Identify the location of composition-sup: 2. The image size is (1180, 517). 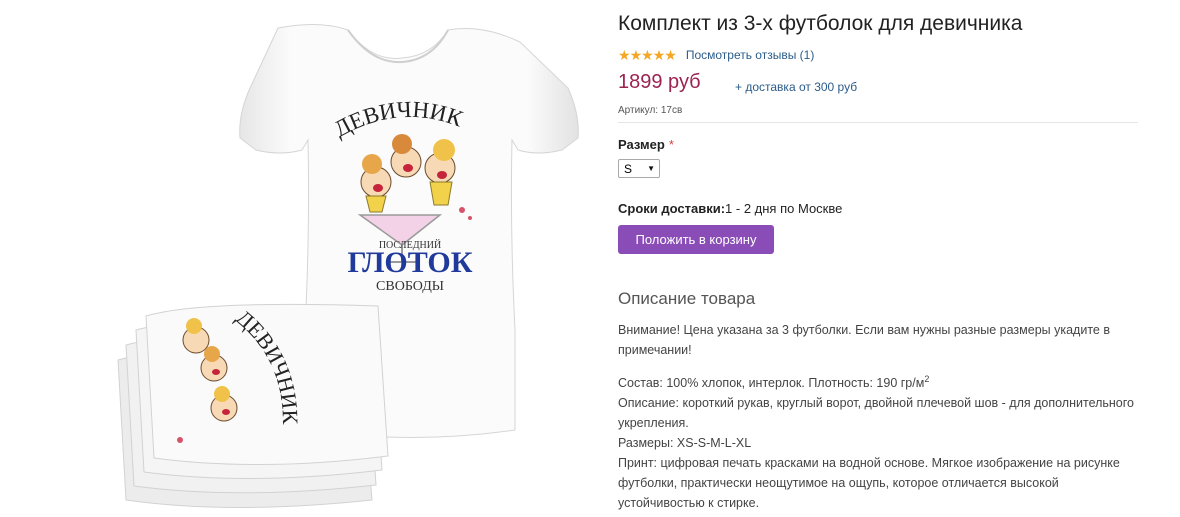
(927, 379).